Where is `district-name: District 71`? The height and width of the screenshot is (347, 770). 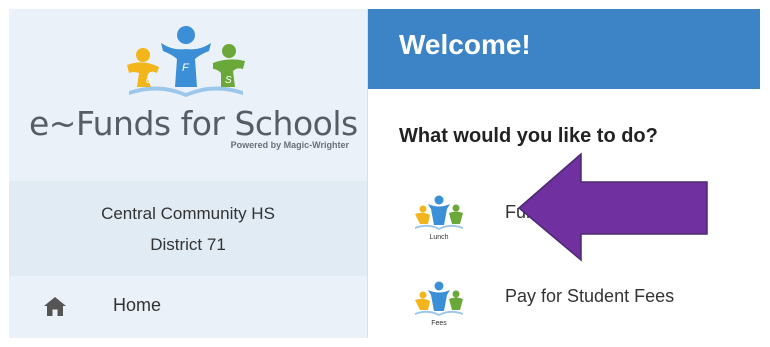 district-name: District 71 is located at coordinates (188, 244).